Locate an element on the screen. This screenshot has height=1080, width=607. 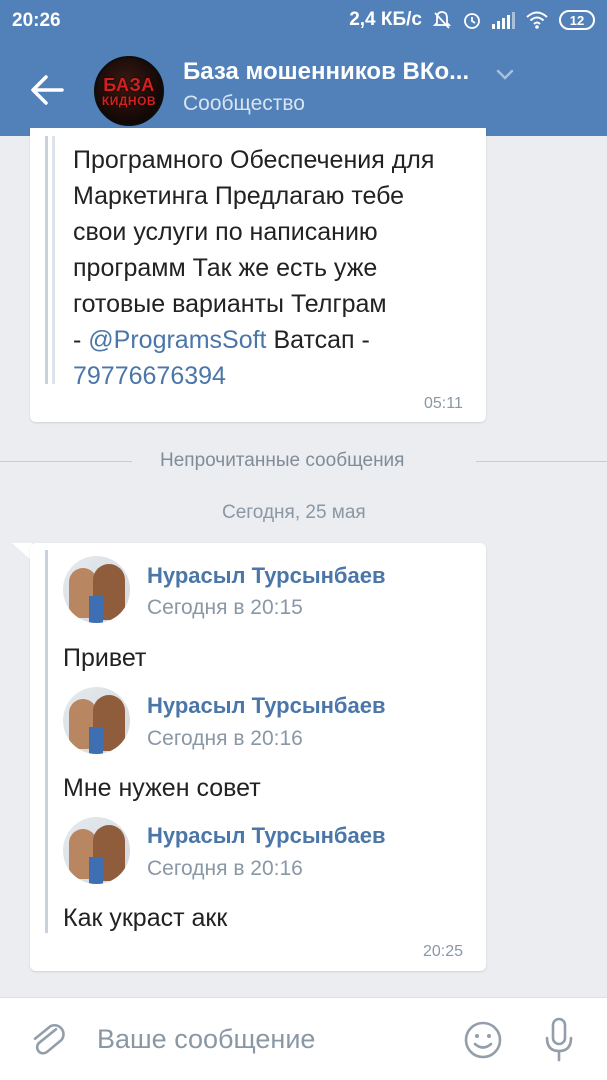
separator-line-right is located at coordinates (541, 461).